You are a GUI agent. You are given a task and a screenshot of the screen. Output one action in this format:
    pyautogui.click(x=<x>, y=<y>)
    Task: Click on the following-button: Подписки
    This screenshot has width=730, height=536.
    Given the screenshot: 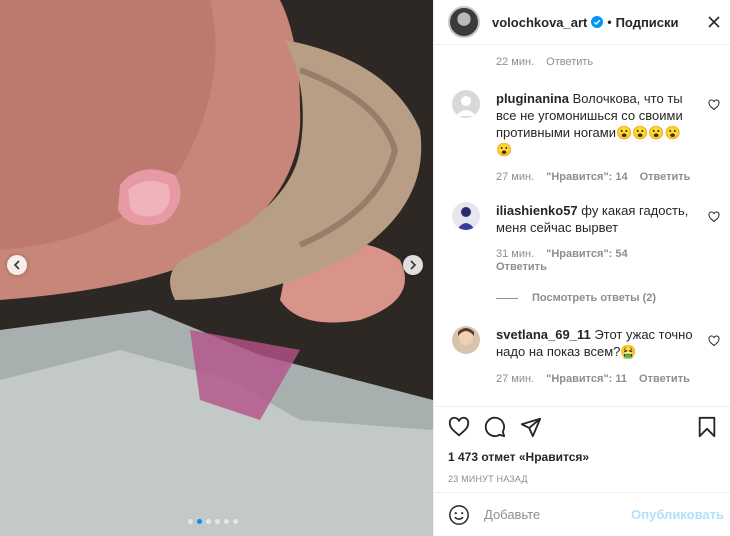 What is the action you would take?
    pyautogui.click(x=647, y=22)
    